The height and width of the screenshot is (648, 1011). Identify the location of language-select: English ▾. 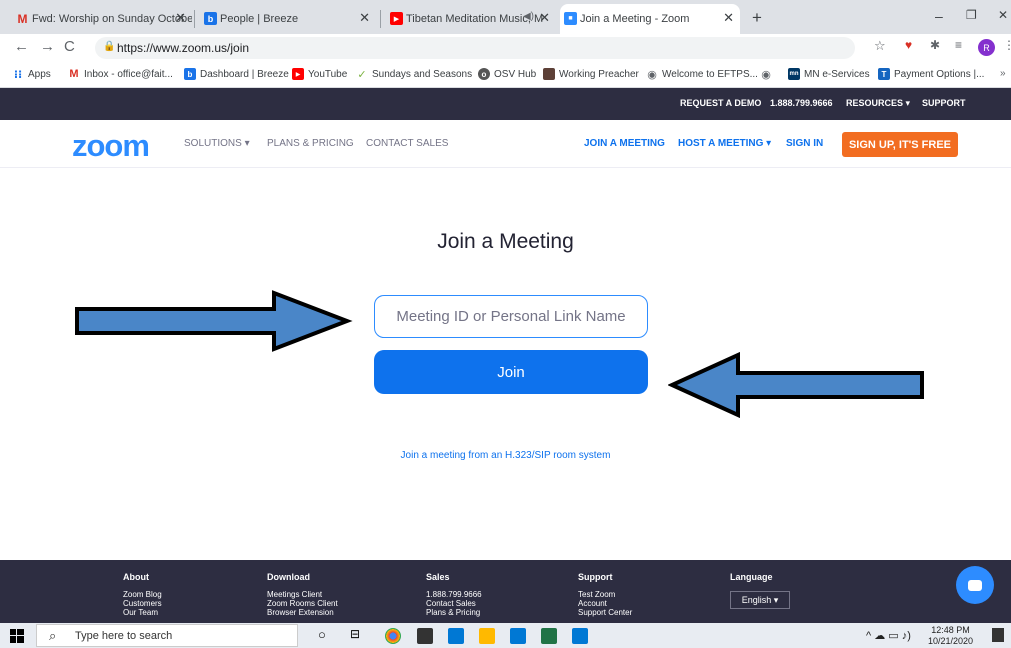
(760, 600).